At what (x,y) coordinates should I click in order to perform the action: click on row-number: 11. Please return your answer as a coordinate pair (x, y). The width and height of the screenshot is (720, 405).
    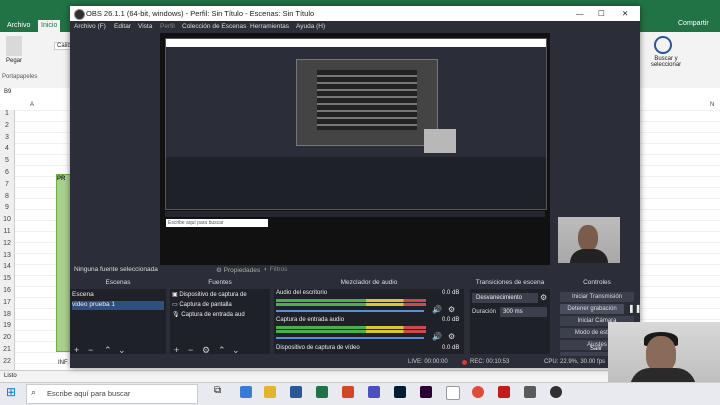
    Looking at the image, I should click on (7, 231).